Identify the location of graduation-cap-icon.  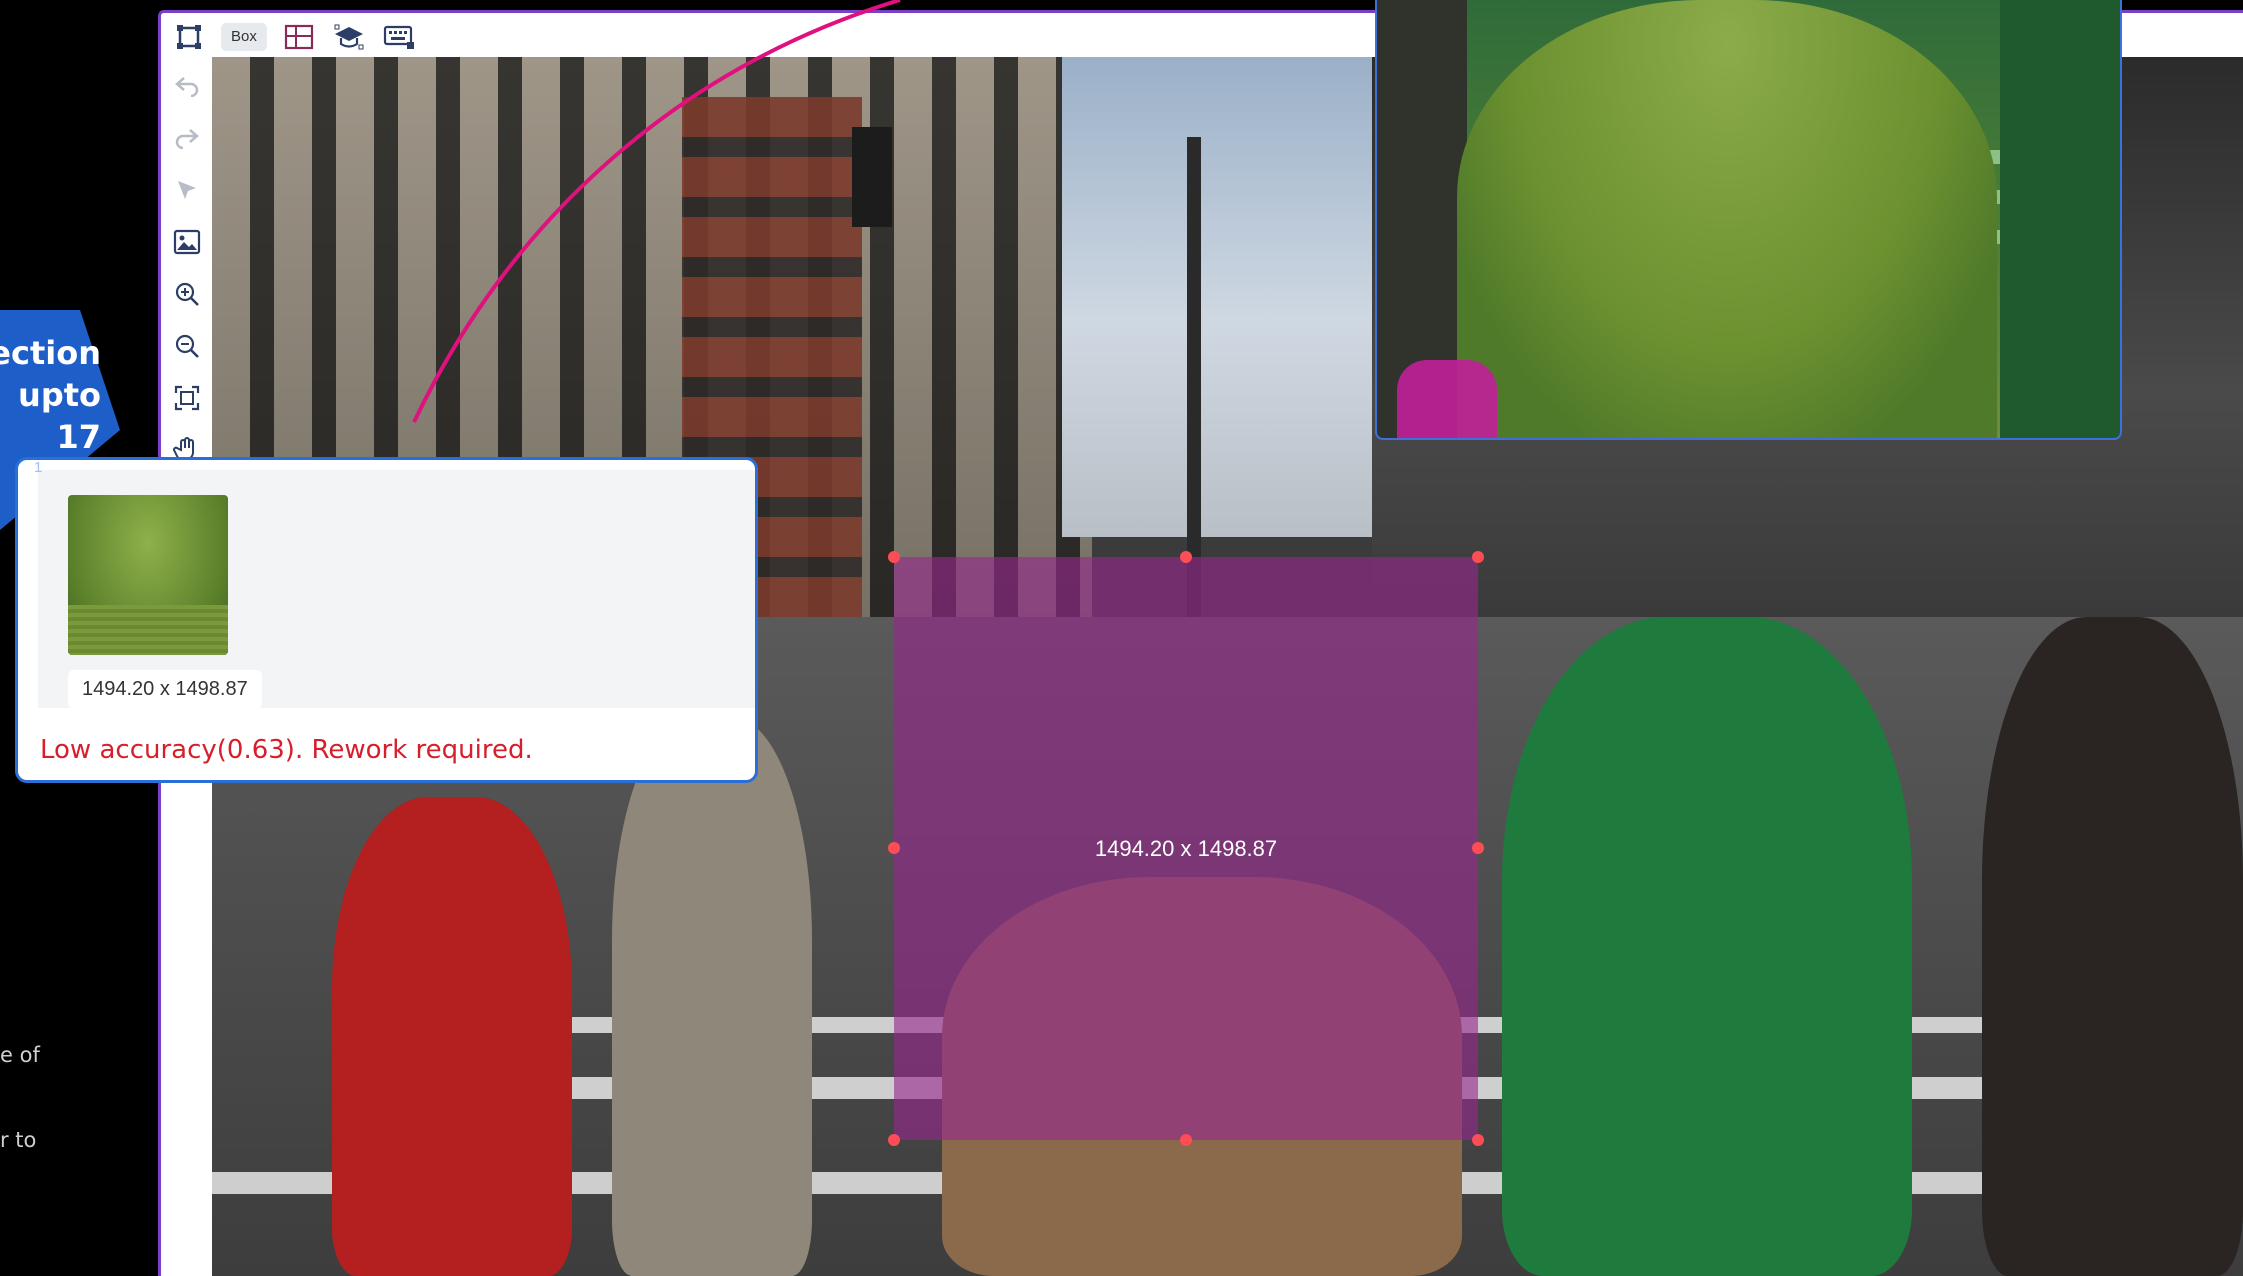
(349, 37).